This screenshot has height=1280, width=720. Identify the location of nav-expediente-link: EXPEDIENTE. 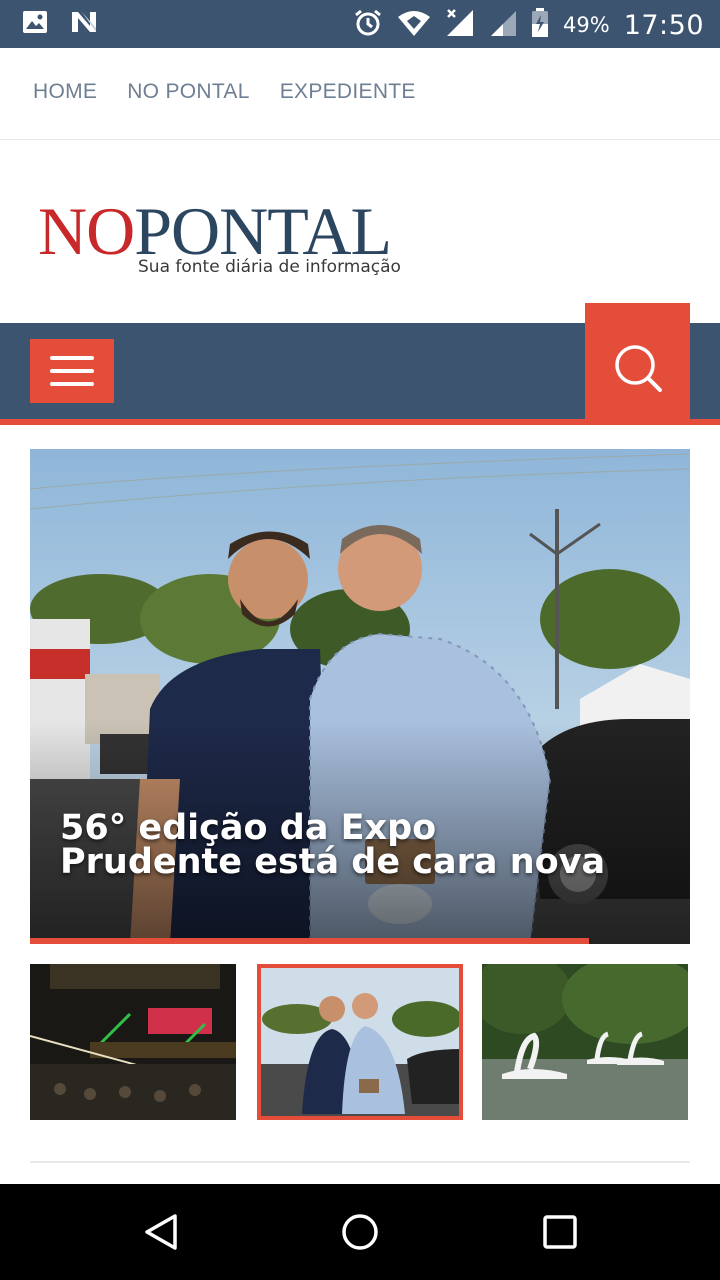
(348, 92).